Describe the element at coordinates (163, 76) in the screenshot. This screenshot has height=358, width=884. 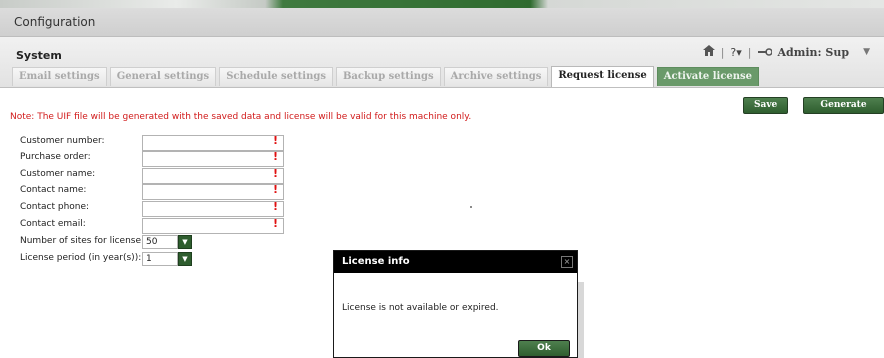
I see `tab-general-settings: General settings` at that location.